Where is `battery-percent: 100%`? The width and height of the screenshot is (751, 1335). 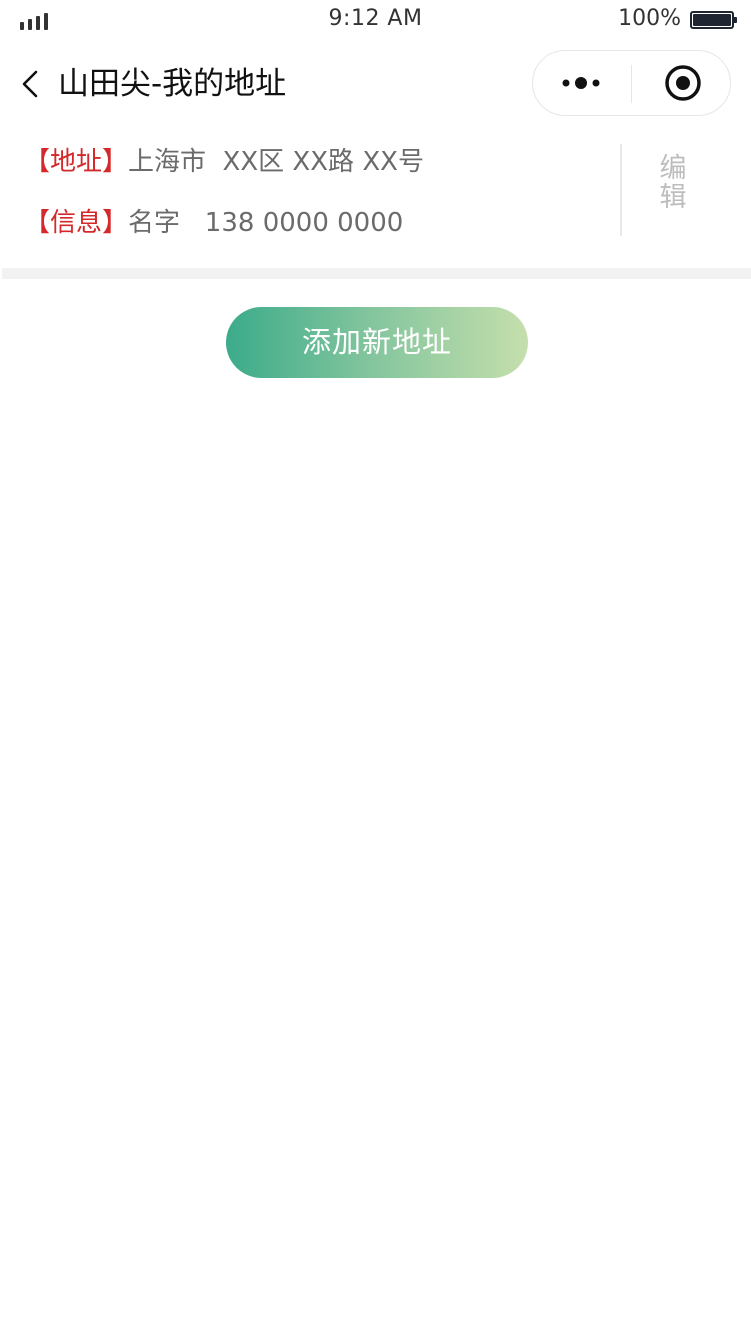
battery-percent: 100% is located at coordinates (649, 18).